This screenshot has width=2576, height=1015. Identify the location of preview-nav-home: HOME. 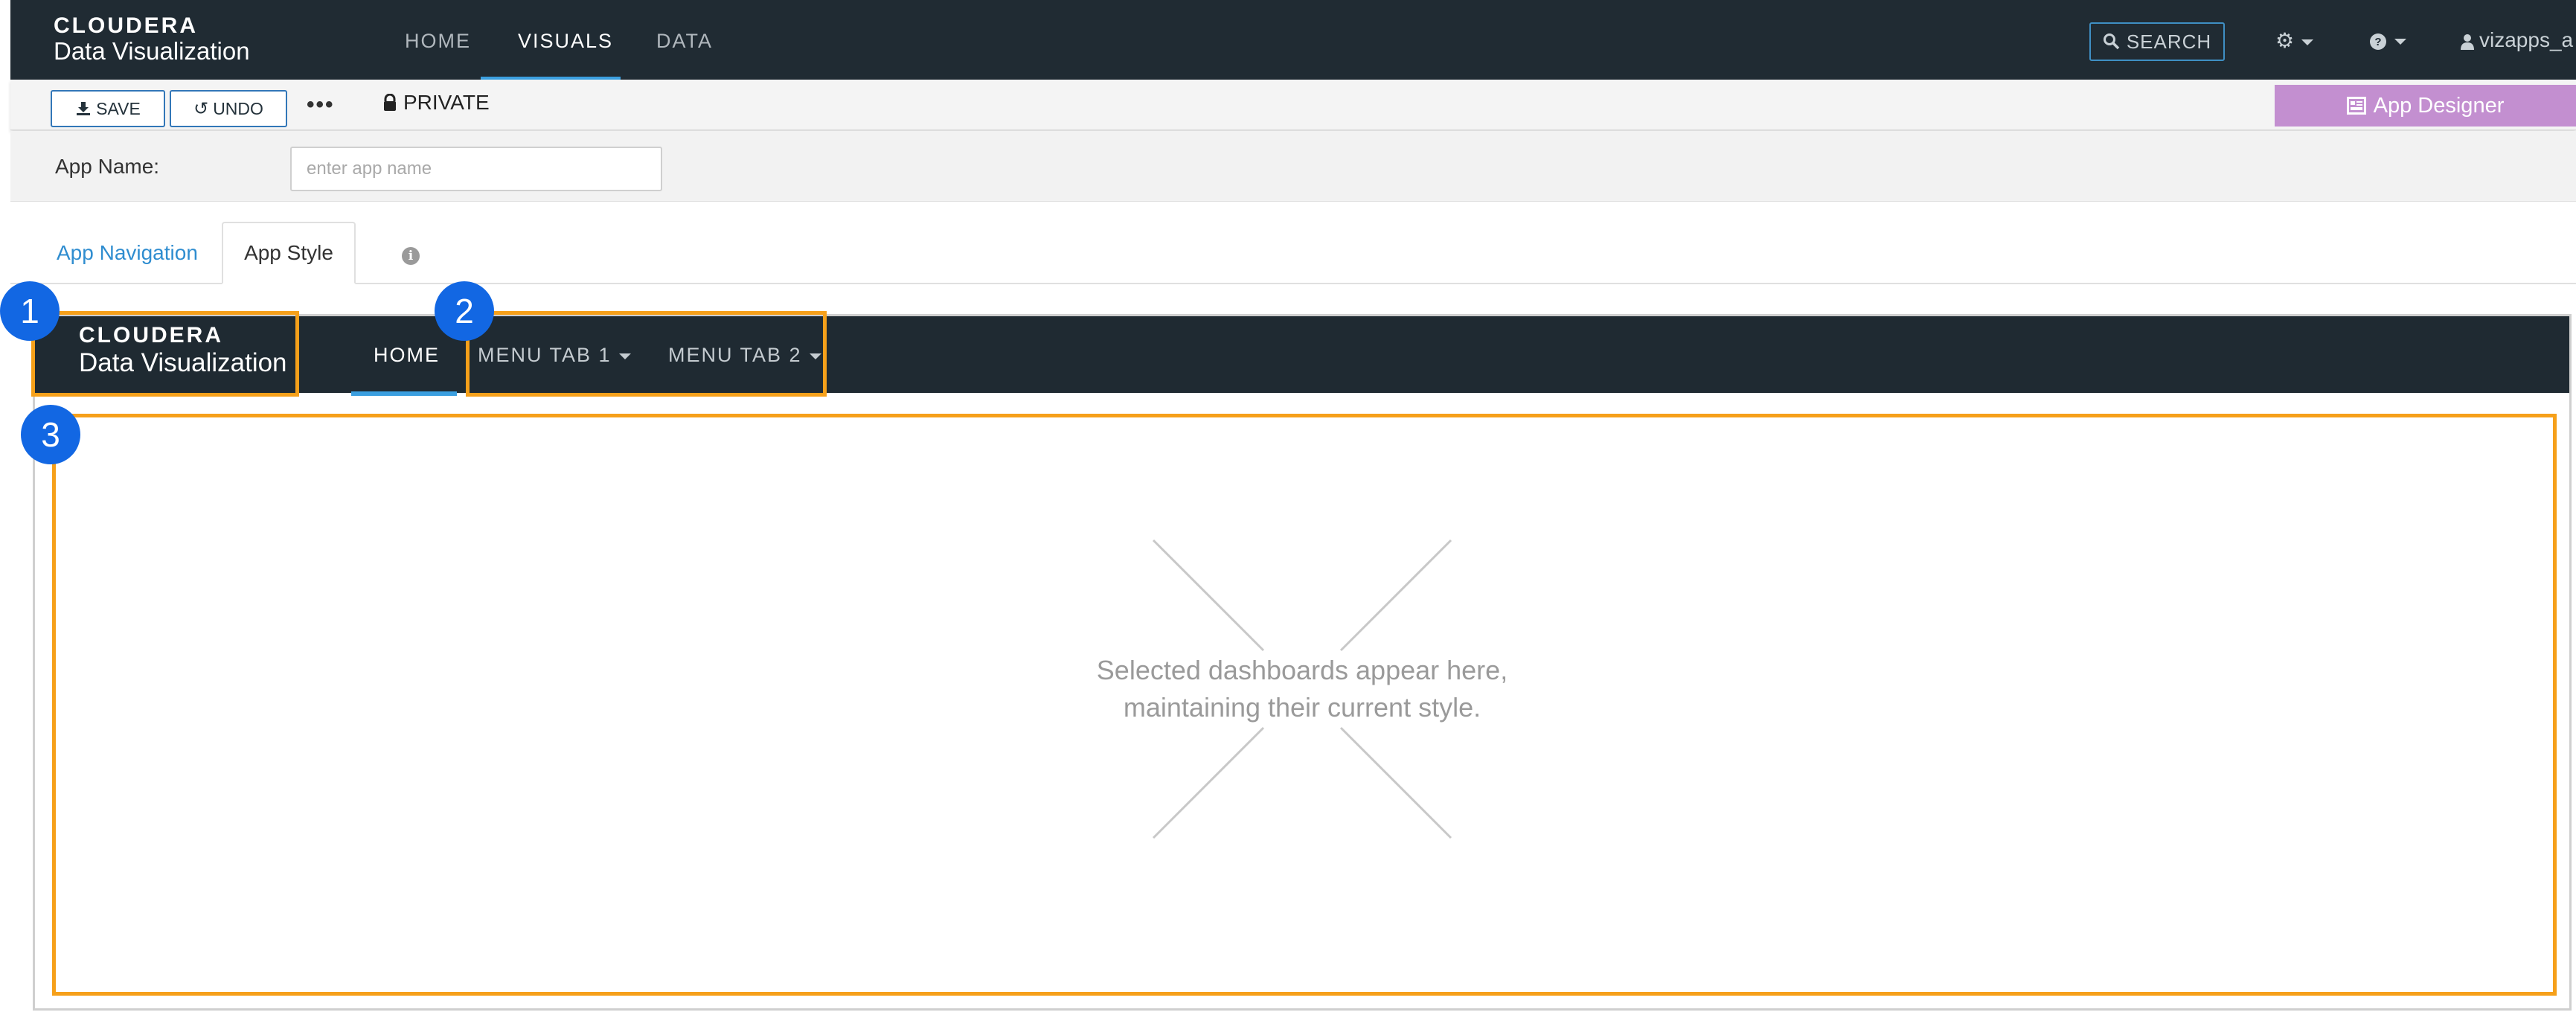
(407, 355).